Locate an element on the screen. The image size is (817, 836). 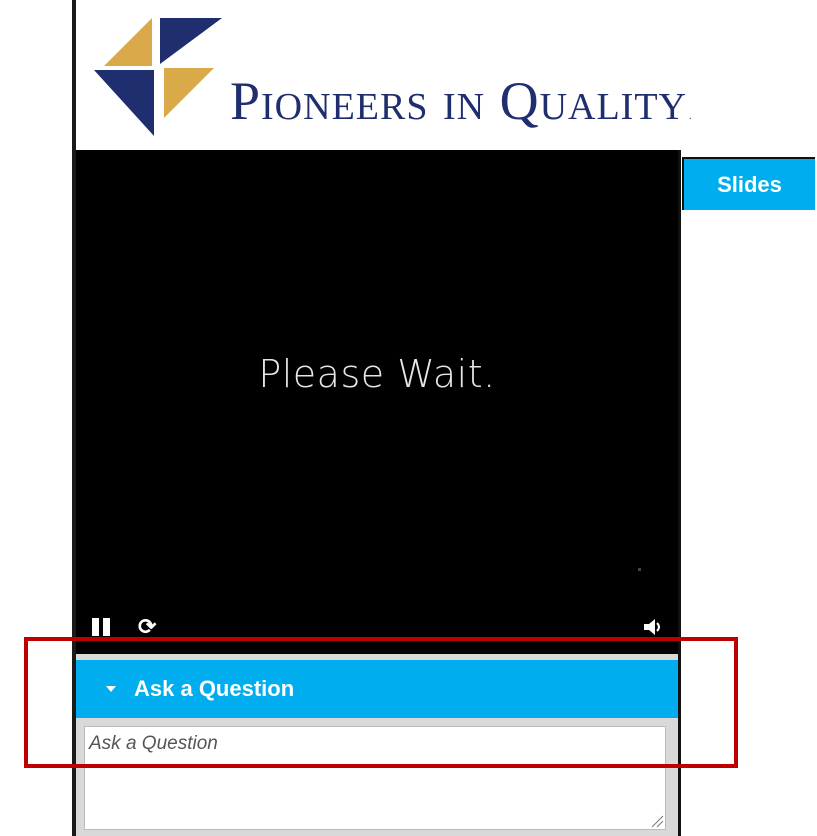
pause-icon is located at coordinates (95, 627).